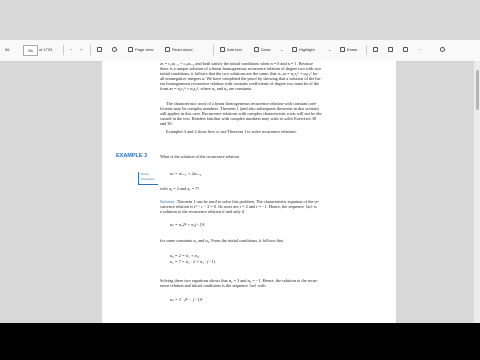 This screenshot has height=360, width=480. What do you see at coordinates (180, 188) in the screenshot?
I see `initial-conditions: with a₀ = 2 and a₁ = 7?` at bounding box center [180, 188].